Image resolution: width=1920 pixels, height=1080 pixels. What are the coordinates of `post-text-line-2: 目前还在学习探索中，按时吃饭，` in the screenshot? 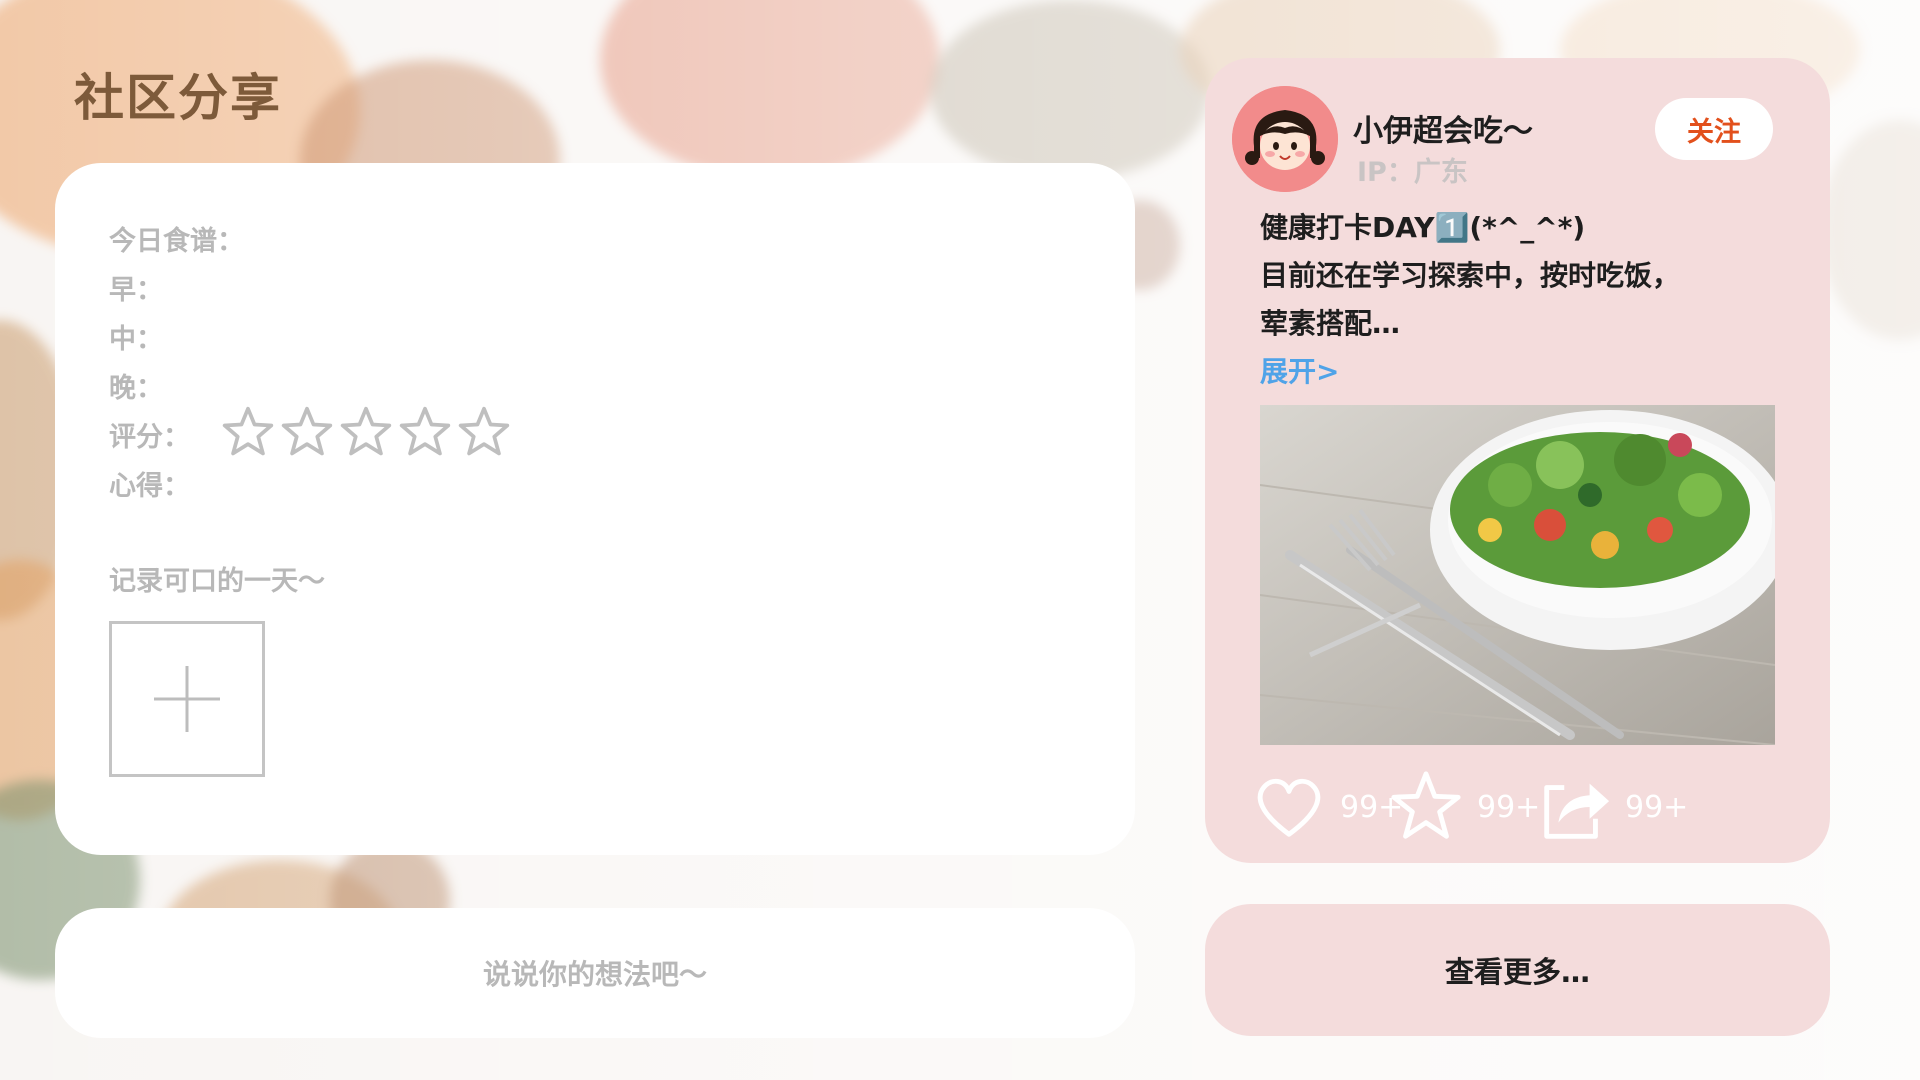 It's located at (1470, 275).